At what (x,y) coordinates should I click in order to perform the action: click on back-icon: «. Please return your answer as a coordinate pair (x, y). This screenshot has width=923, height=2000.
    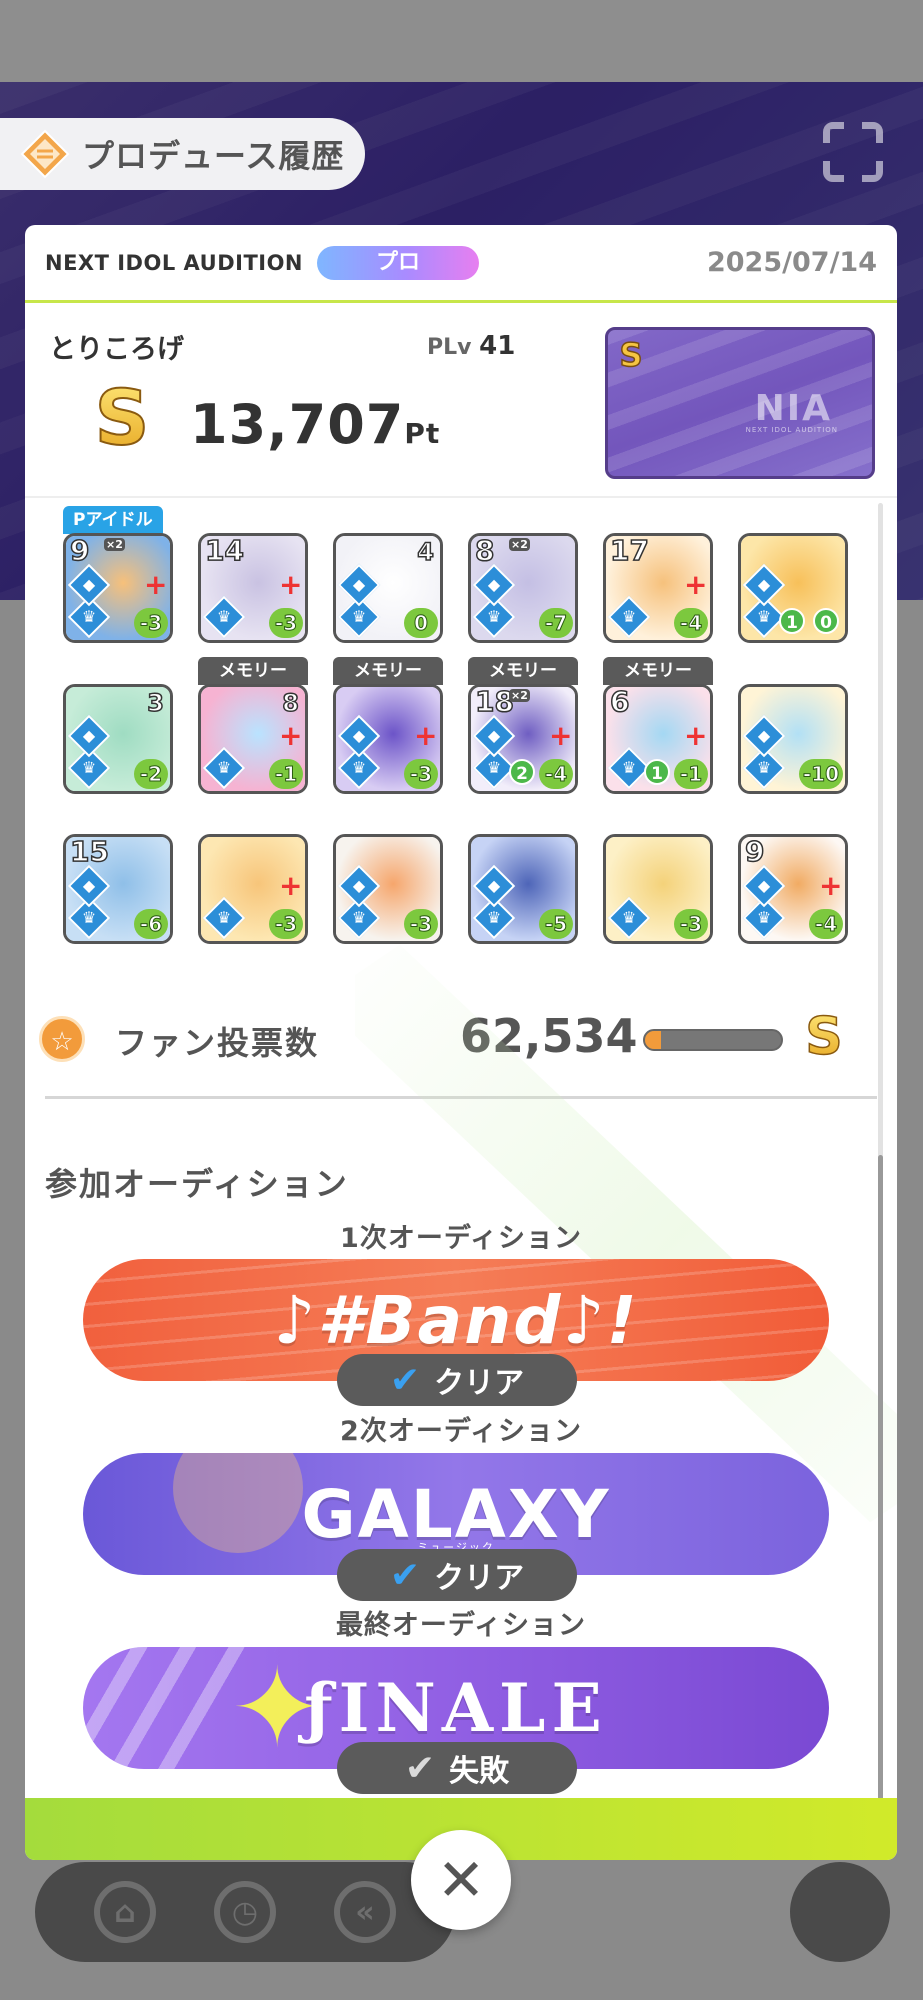
    Looking at the image, I should click on (365, 1912).